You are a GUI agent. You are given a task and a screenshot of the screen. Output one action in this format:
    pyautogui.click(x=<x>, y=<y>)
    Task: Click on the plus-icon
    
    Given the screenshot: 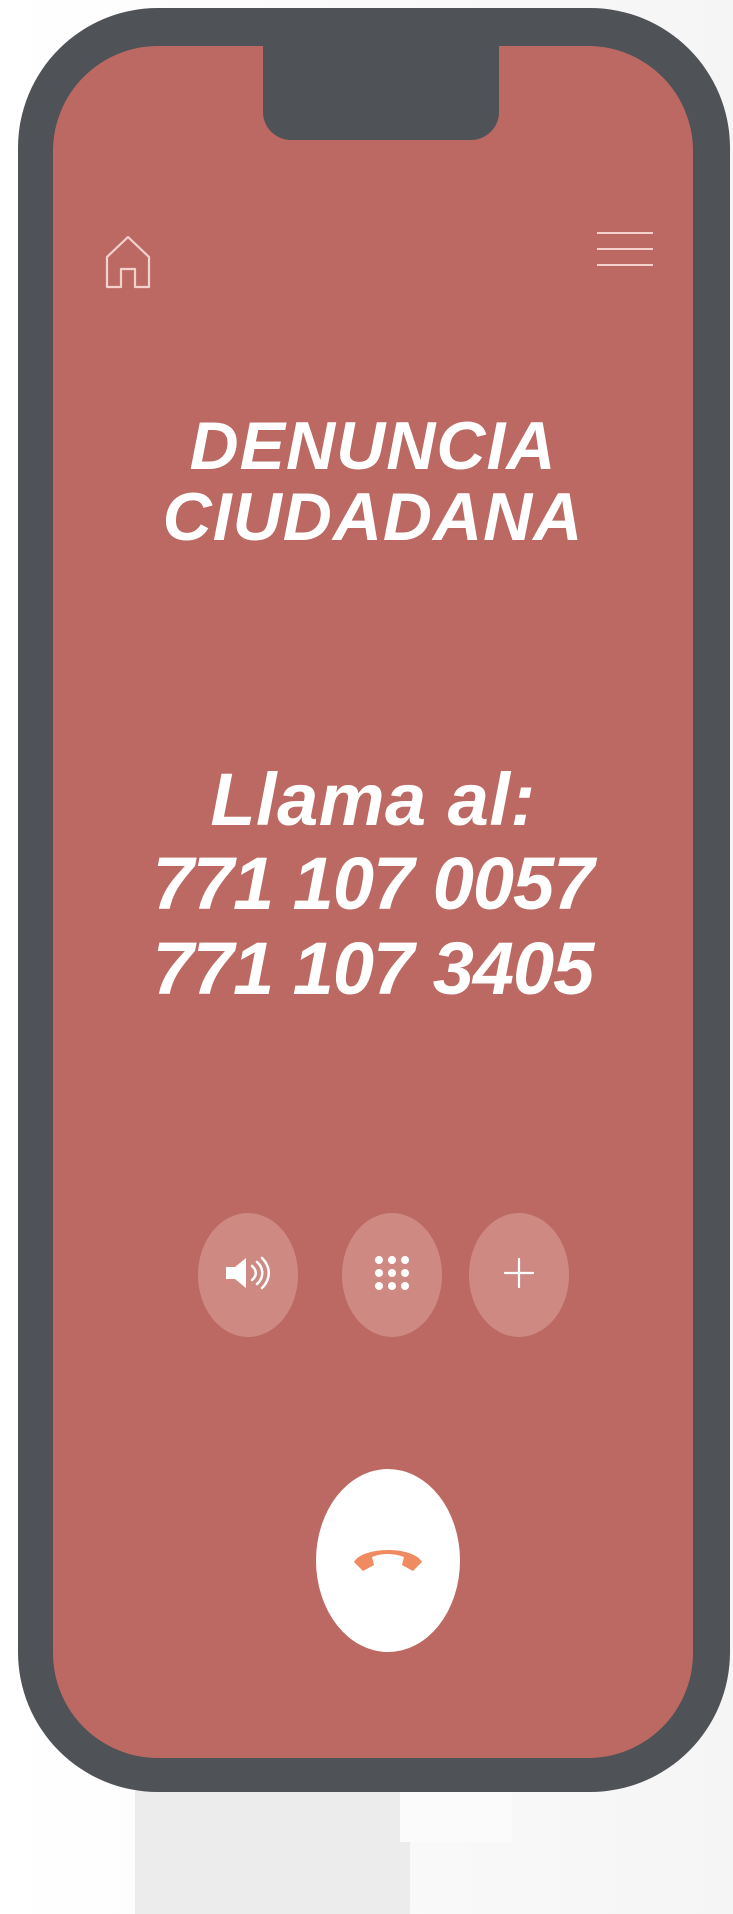 What is the action you would take?
    pyautogui.click(x=519, y=1275)
    